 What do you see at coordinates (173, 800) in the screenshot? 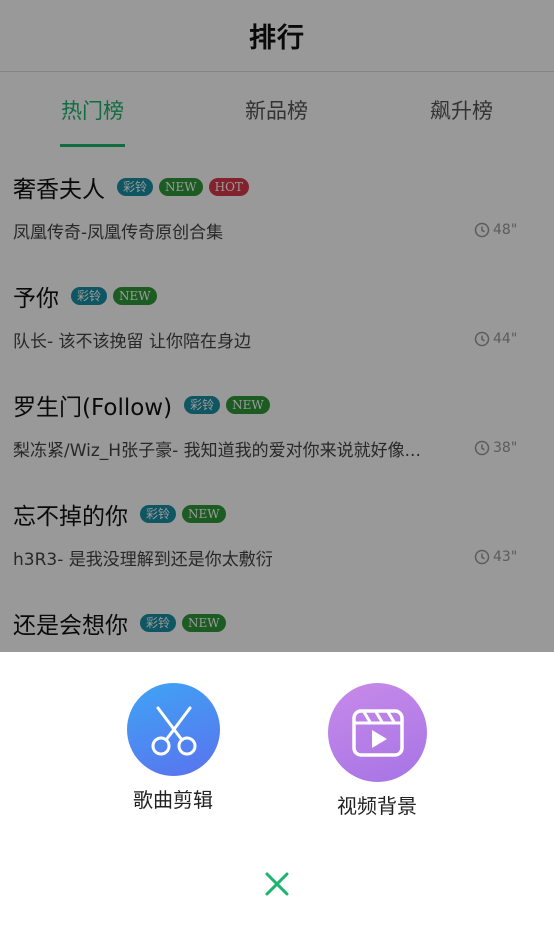
I see `song-clip-label: 歌曲剪辑` at bounding box center [173, 800].